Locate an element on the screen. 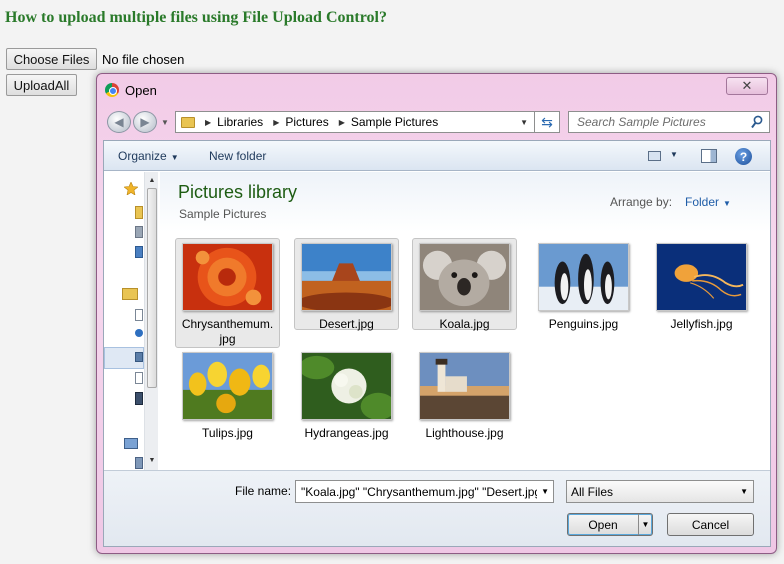 The image size is (784, 564). file-tile-penguins: Penguins.jpg is located at coordinates (583, 284).